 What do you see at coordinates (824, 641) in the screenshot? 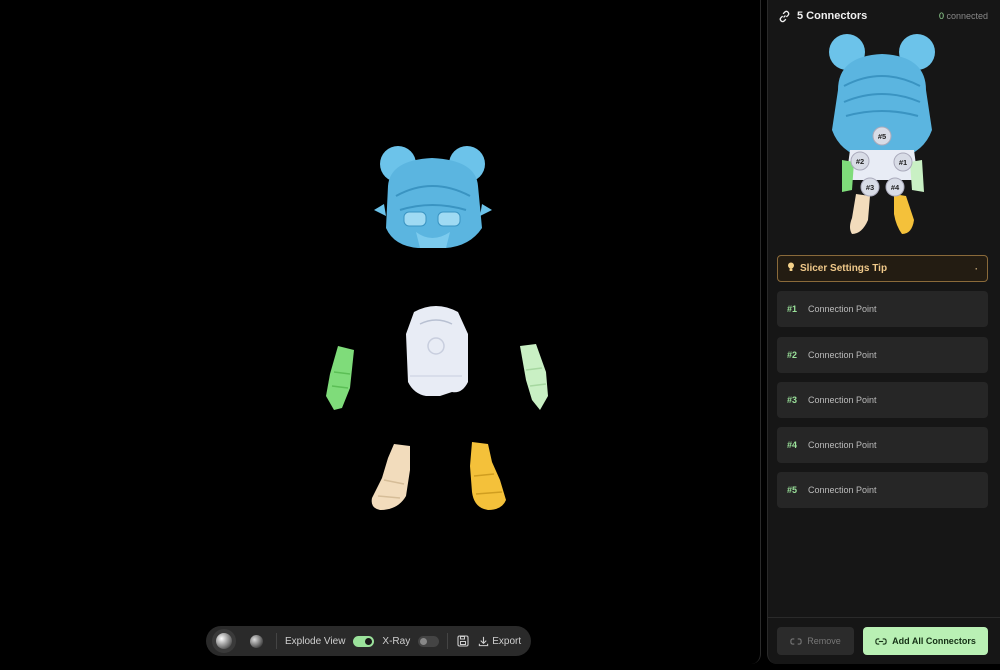
I see `remove-label: Remove` at bounding box center [824, 641].